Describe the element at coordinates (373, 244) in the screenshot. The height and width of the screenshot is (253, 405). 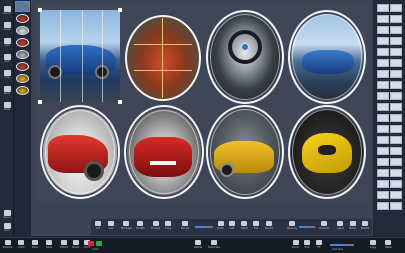
I see `copy-button: Copy` at that location.